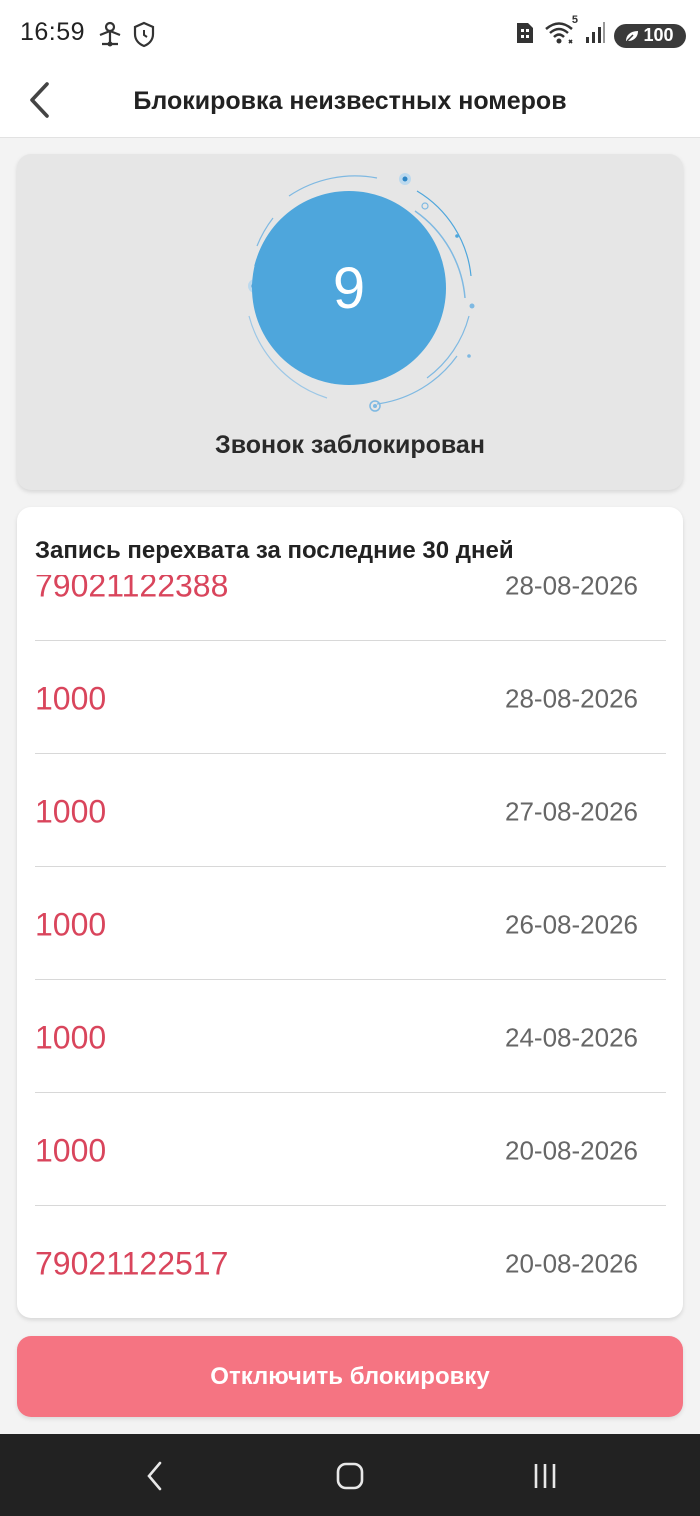 The image size is (700, 1516). I want to click on log-row: 79021122388 28-08-2026, so click(350, 608).